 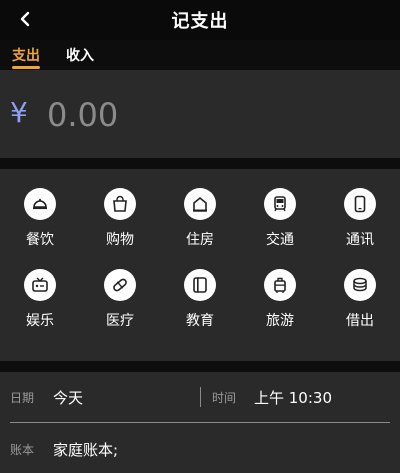 I want to click on date-label: 日期, so click(x=22, y=398).